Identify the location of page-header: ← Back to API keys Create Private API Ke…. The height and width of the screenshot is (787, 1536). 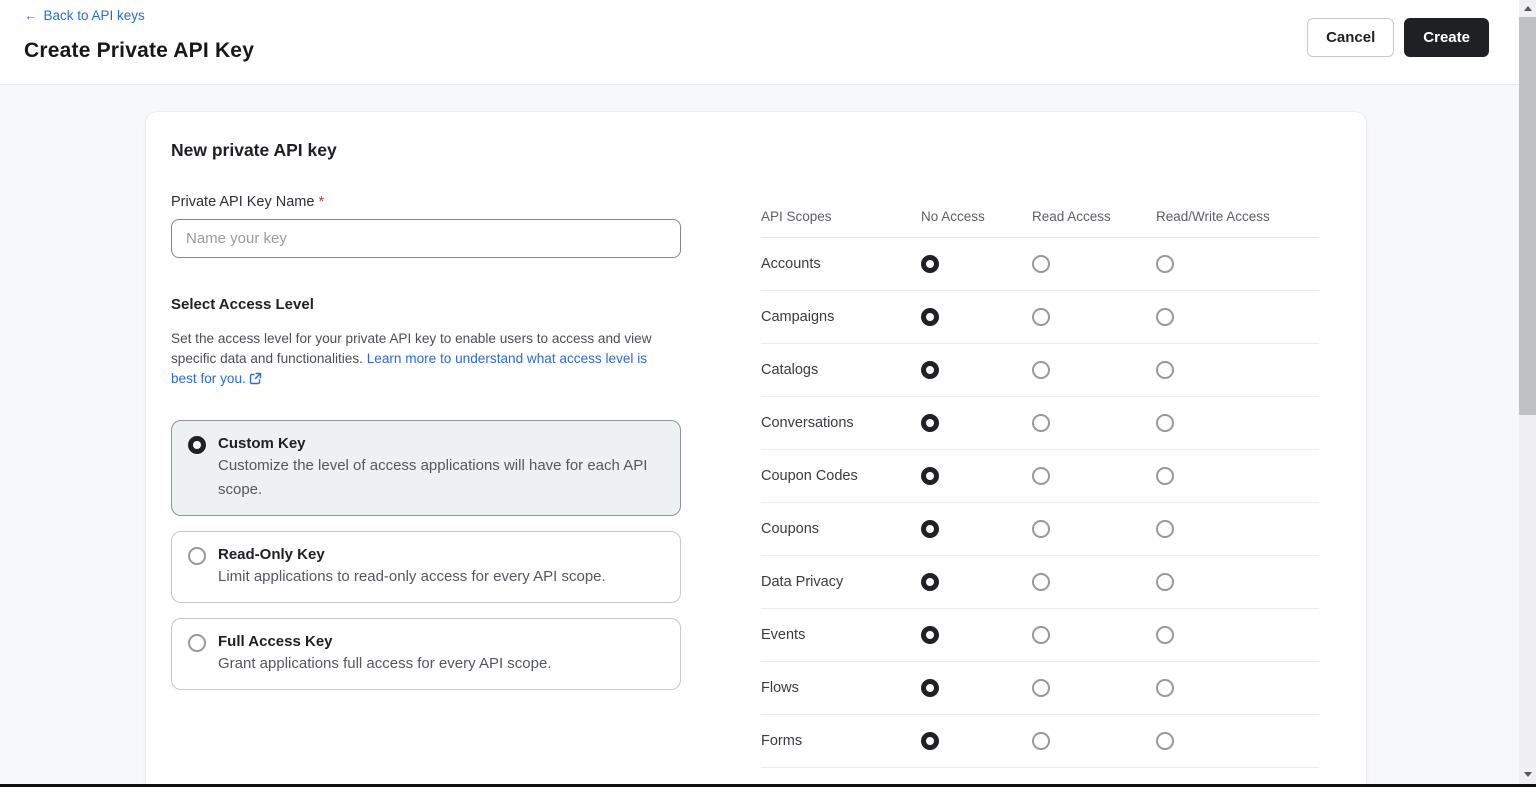
(759, 42).